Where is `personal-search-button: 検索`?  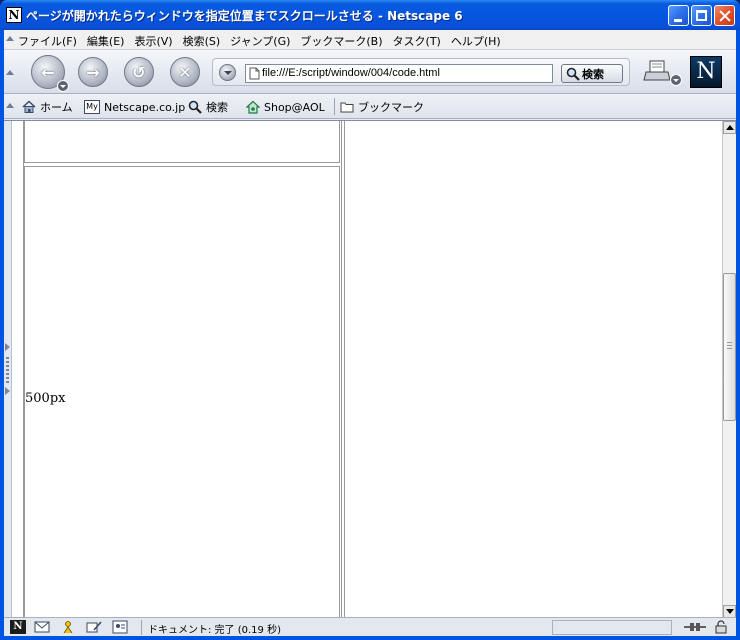 personal-search-button: 検索 is located at coordinates (208, 107).